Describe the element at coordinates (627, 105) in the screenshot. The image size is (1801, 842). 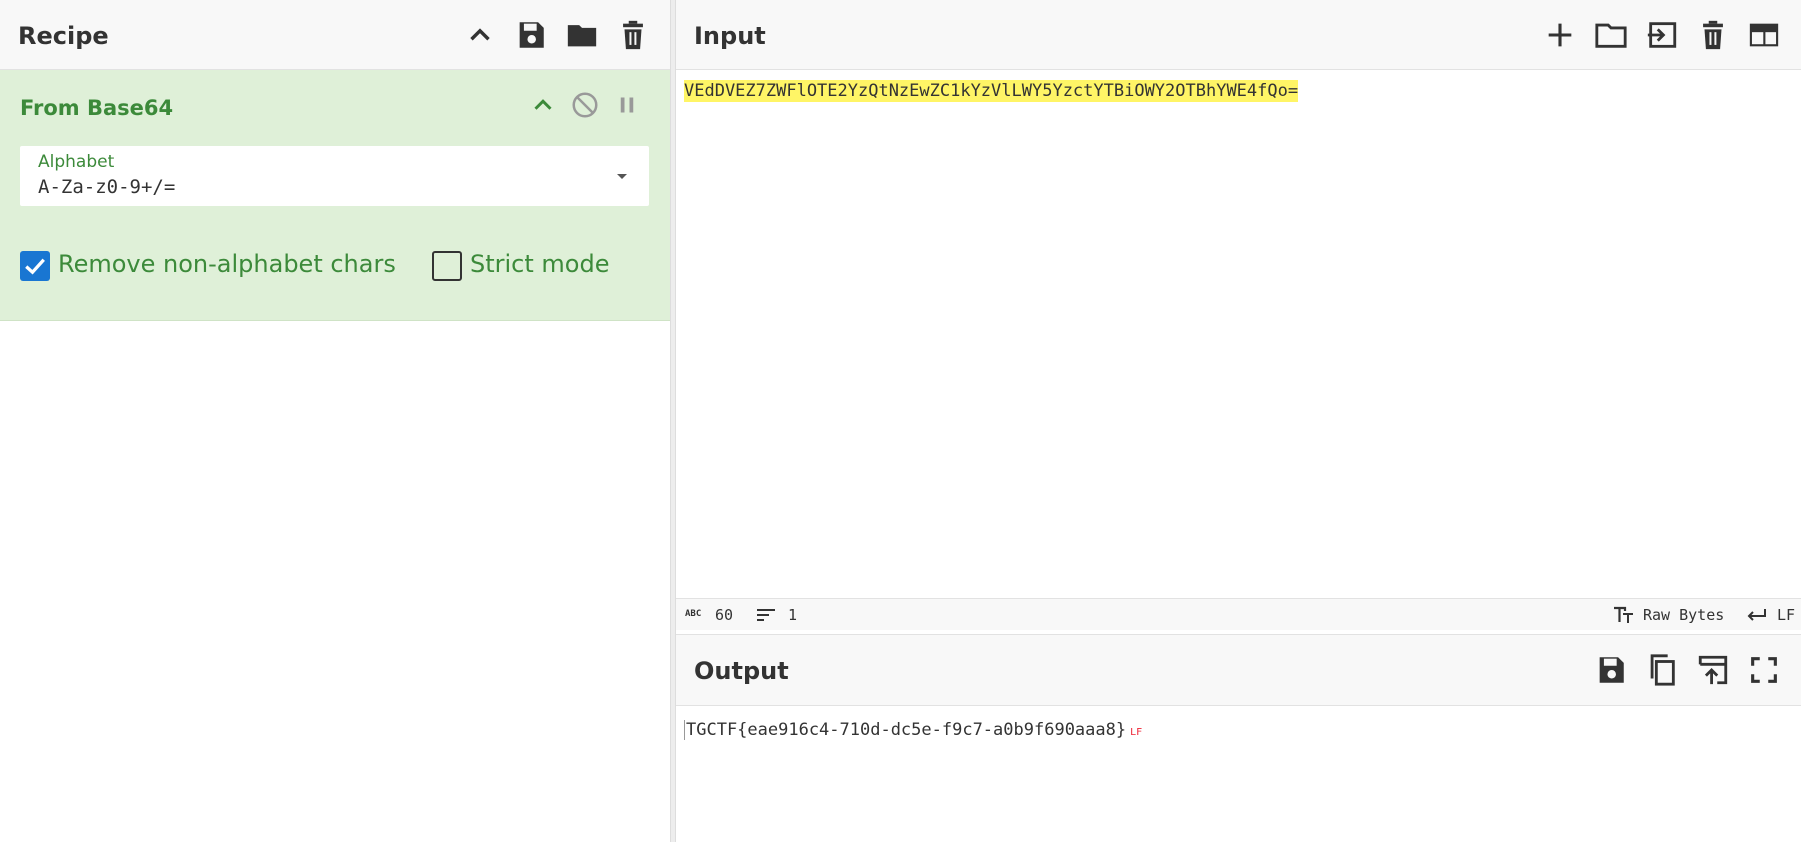
I see `pause-breakpoint-icon` at that location.